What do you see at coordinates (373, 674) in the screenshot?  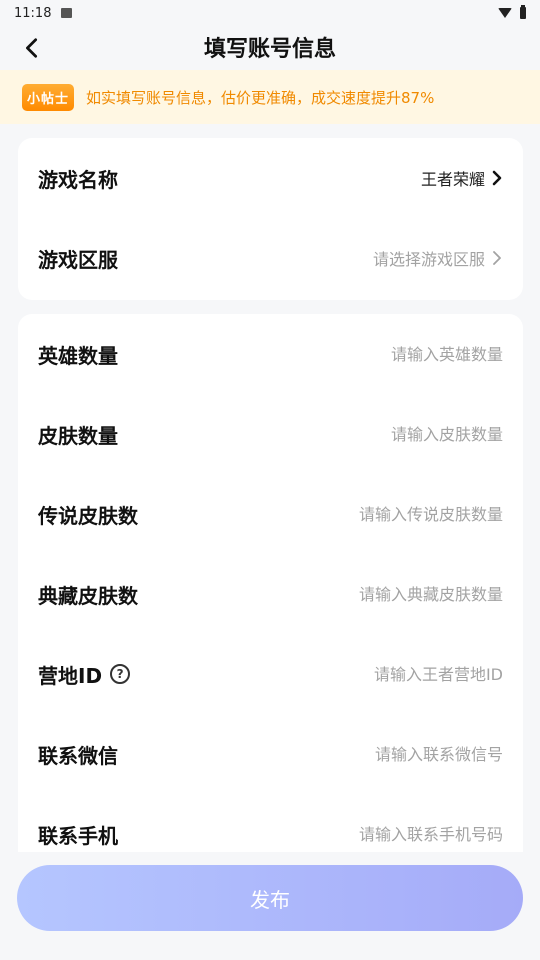 I see `camp-id-input` at bounding box center [373, 674].